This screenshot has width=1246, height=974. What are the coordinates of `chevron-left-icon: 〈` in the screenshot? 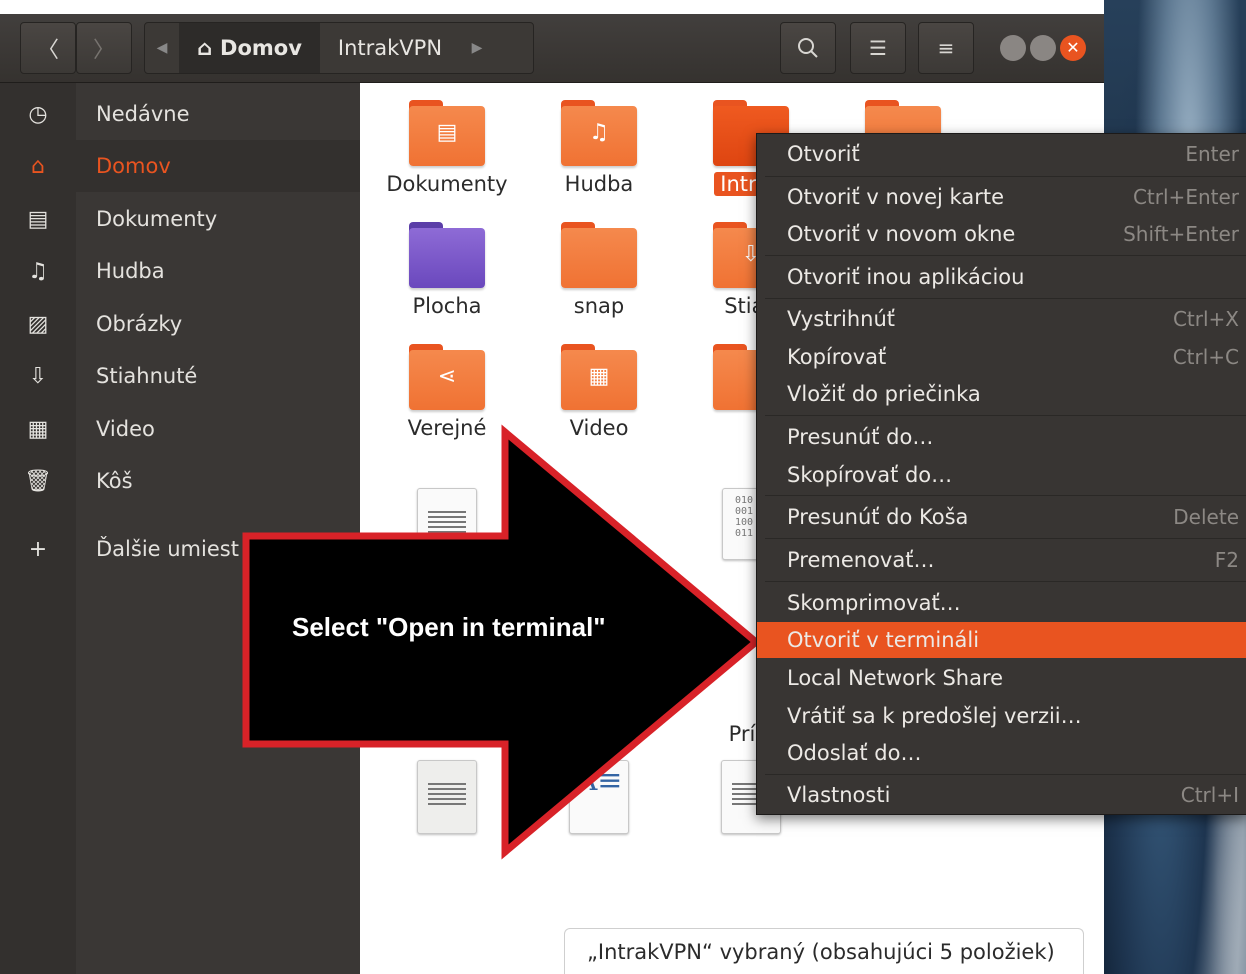 It's located at (47, 50).